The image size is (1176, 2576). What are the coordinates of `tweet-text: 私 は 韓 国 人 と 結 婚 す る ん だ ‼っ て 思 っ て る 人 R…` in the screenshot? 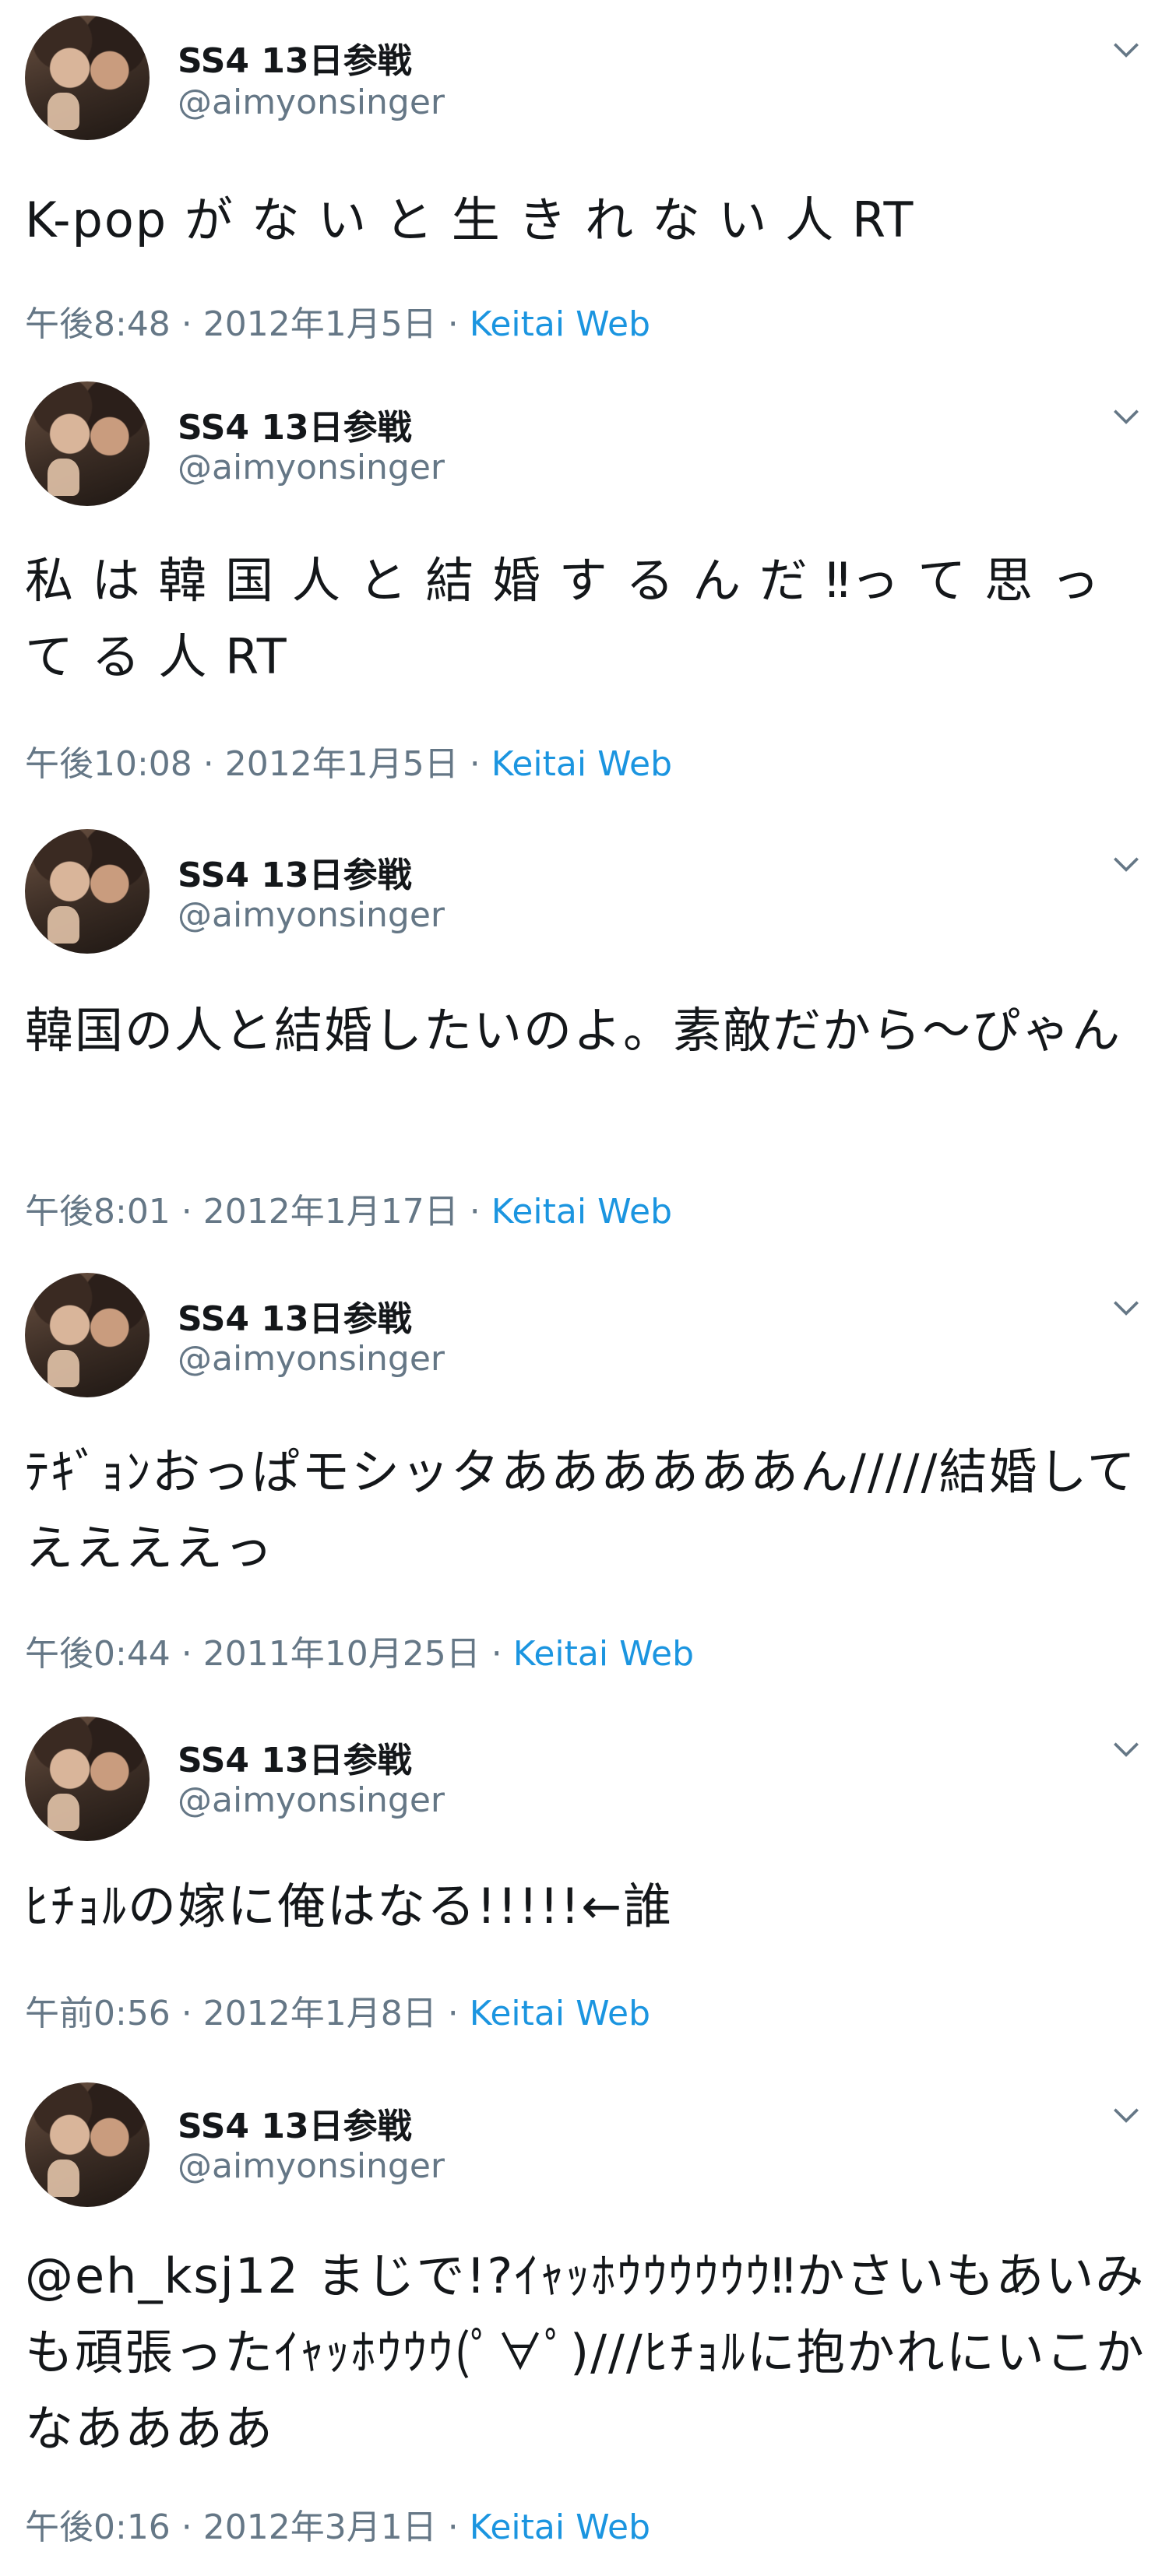 It's located at (563, 618).